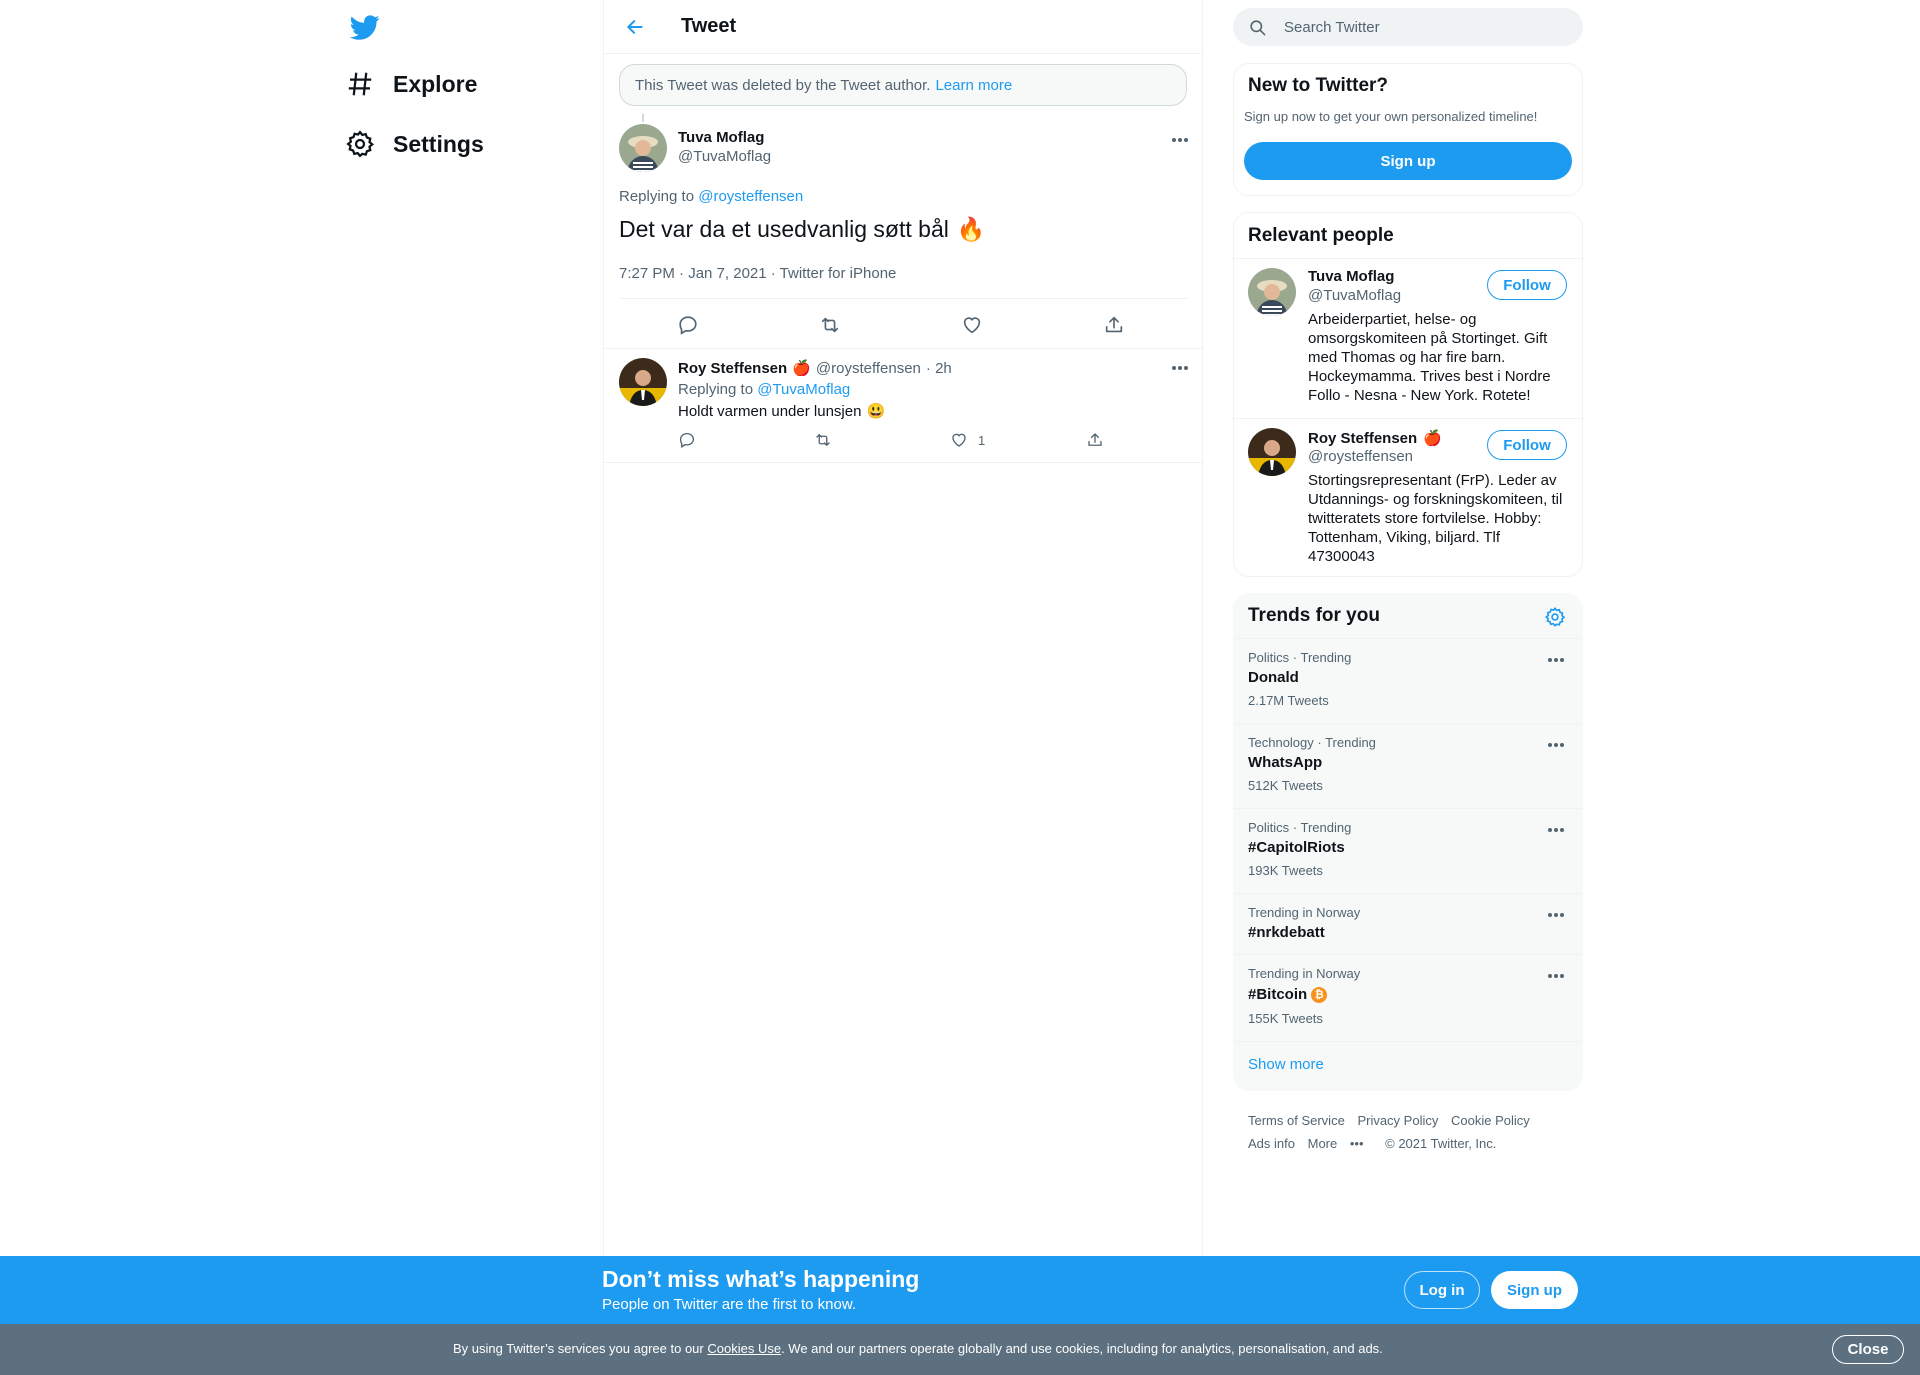 The height and width of the screenshot is (1375, 1920). What do you see at coordinates (868, 368) in the screenshot?
I see `author-handle: @roysteffensen` at bounding box center [868, 368].